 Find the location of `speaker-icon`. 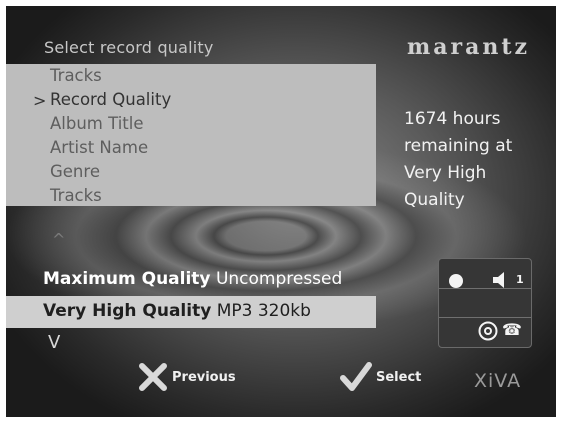

speaker-icon is located at coordinates (498, 280).